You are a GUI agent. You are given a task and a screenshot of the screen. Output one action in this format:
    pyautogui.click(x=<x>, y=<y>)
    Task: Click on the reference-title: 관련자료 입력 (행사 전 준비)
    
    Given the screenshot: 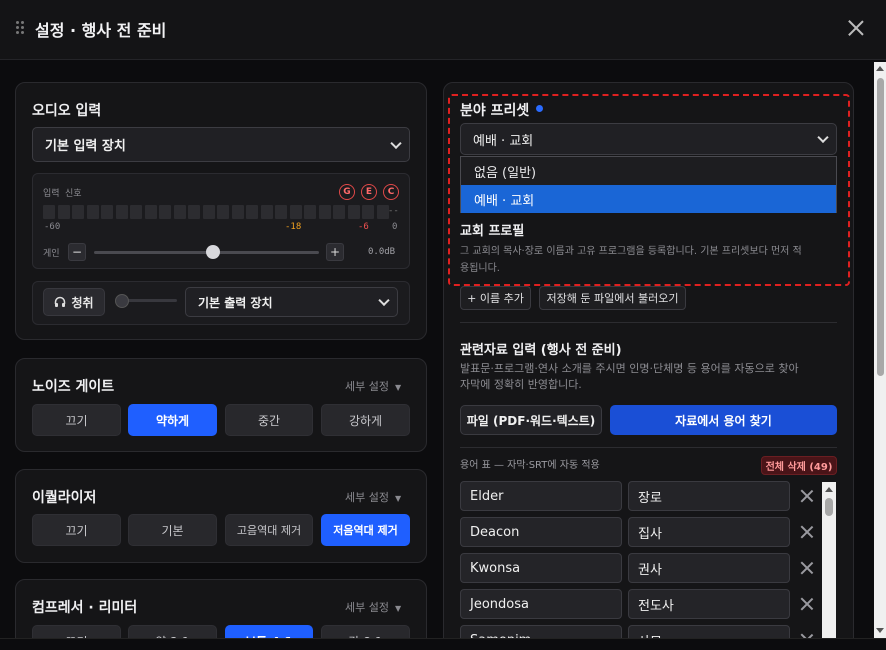 What is the action you would take?
    pyautogui.click(x=541, y=350)
    